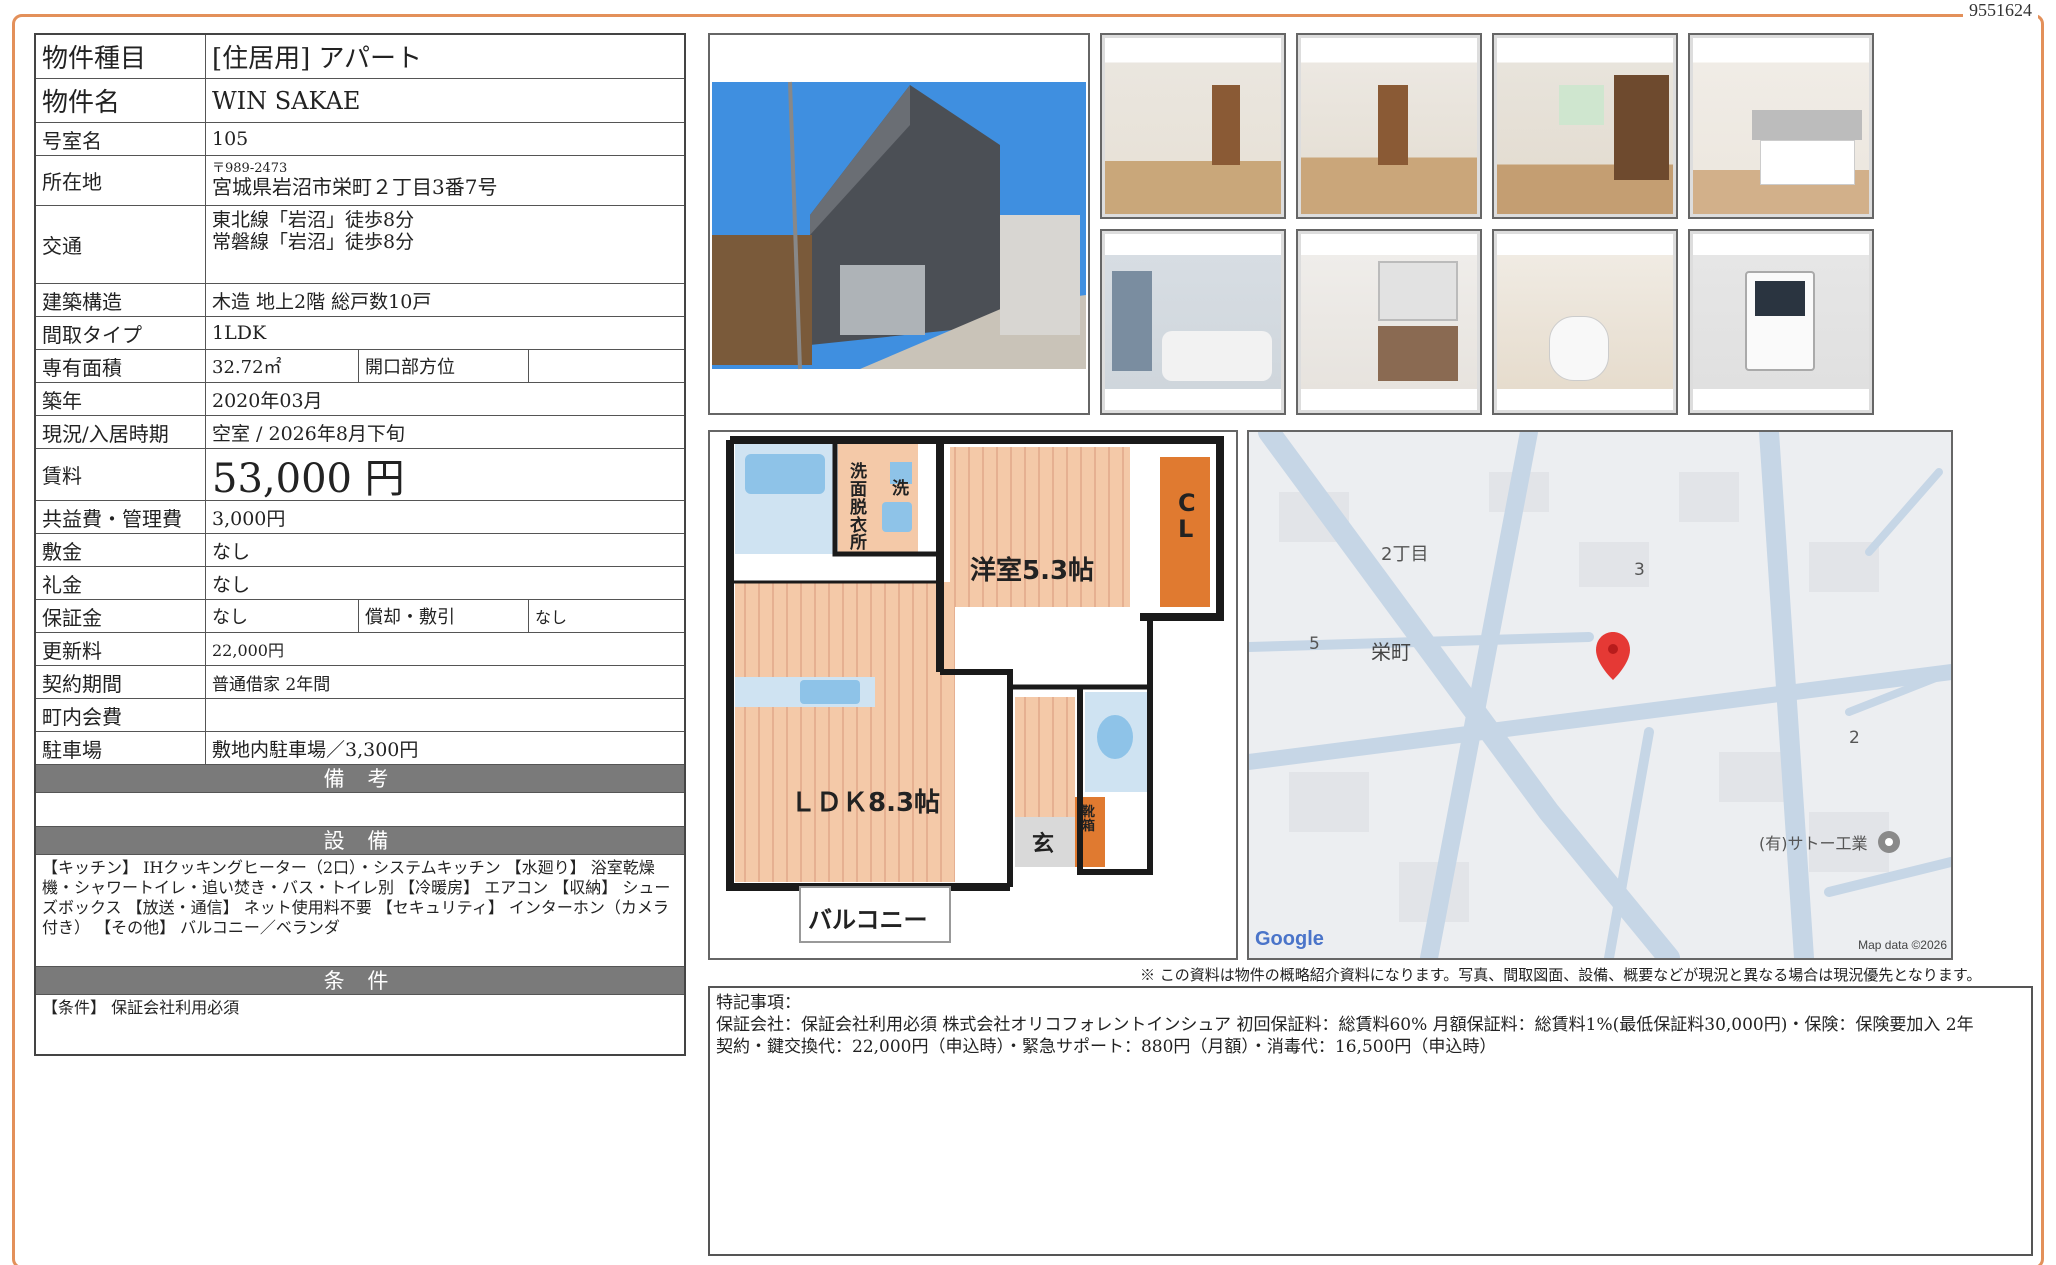 The height and width of the screenshot is (1265, 2056). I want to click on label-amortization: 償却・敷引, so click(444, 616).